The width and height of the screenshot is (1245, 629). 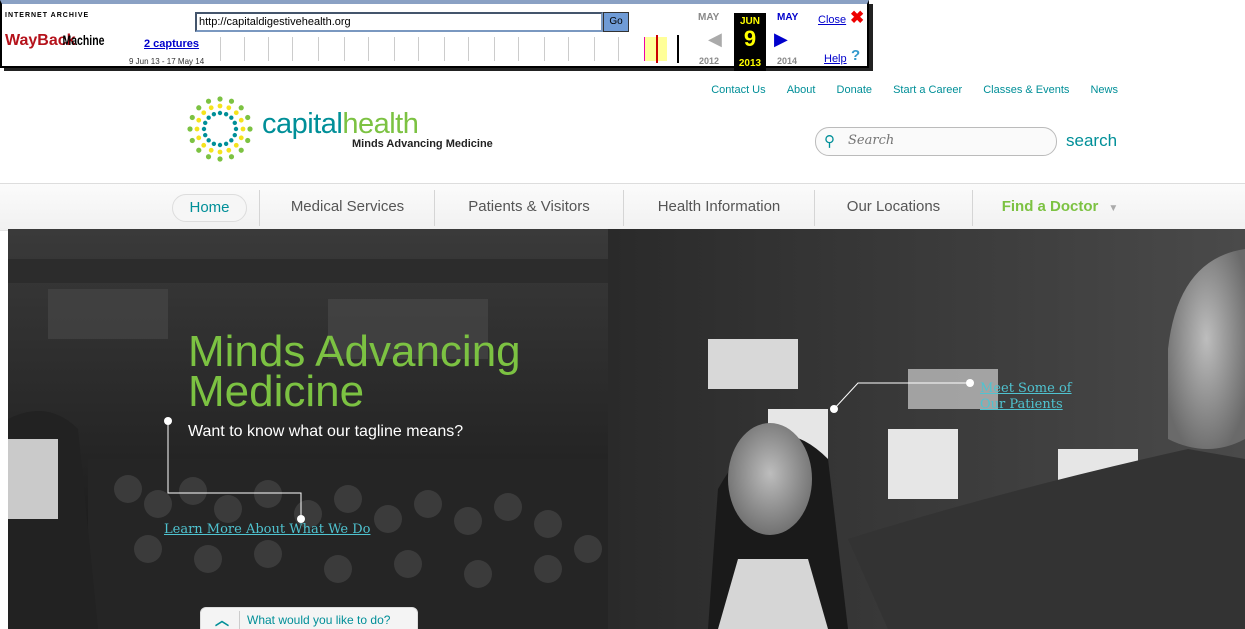 I want to click on nav-item-find-a-doctor: Find a Doctor ▼, so click(x=1060, y=207).